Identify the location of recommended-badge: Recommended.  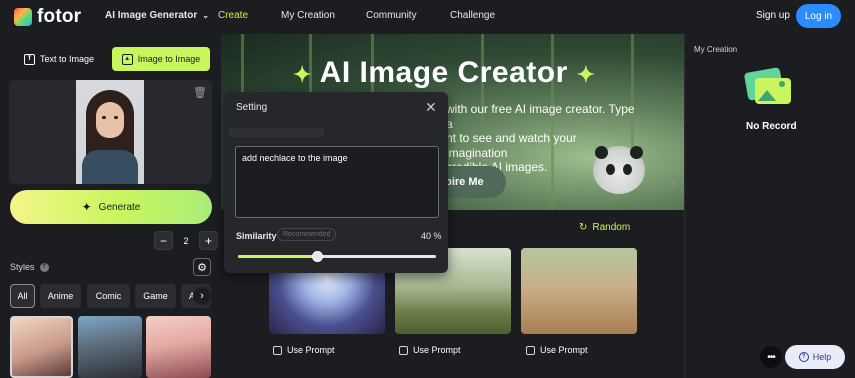
(307, 234).